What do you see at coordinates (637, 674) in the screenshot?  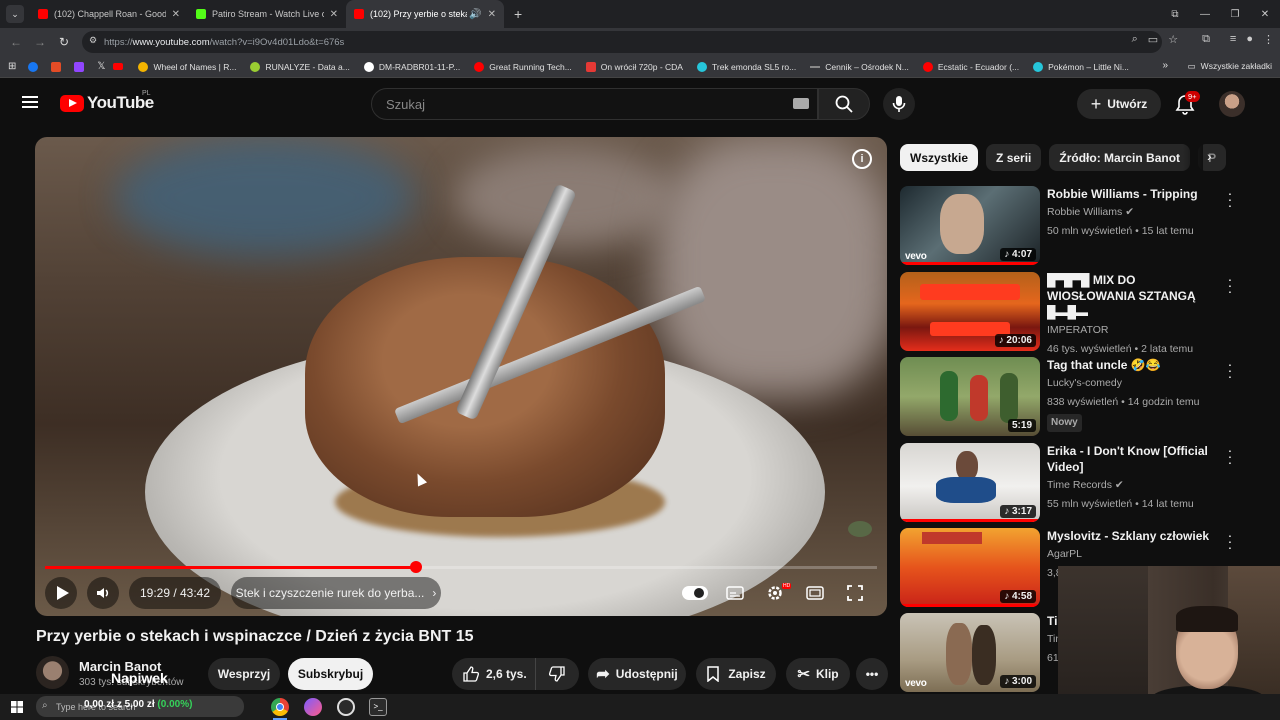 I see `share-button: ➦ Udostępnij` at bounding box center [637, 674].